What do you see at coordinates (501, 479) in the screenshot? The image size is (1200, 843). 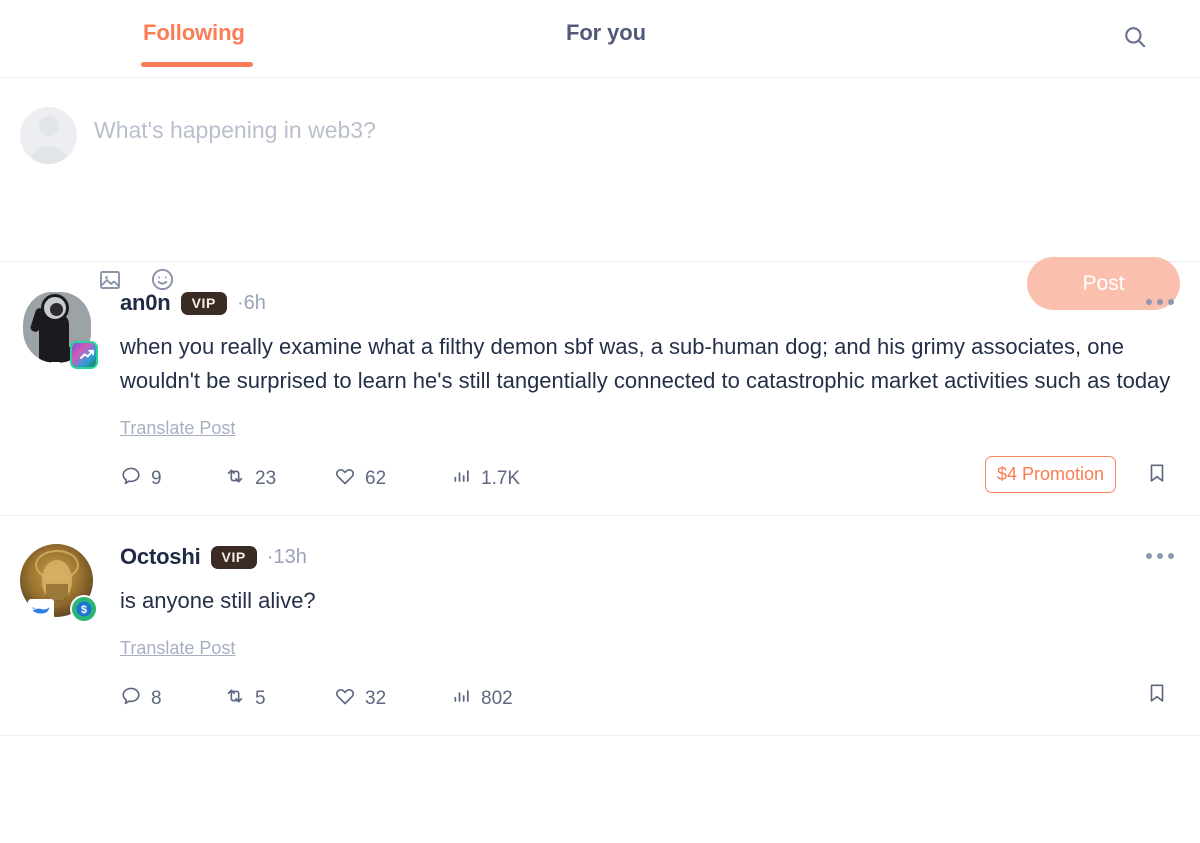 I see `views-count: 1.7K` at bounding box center [501, 479].